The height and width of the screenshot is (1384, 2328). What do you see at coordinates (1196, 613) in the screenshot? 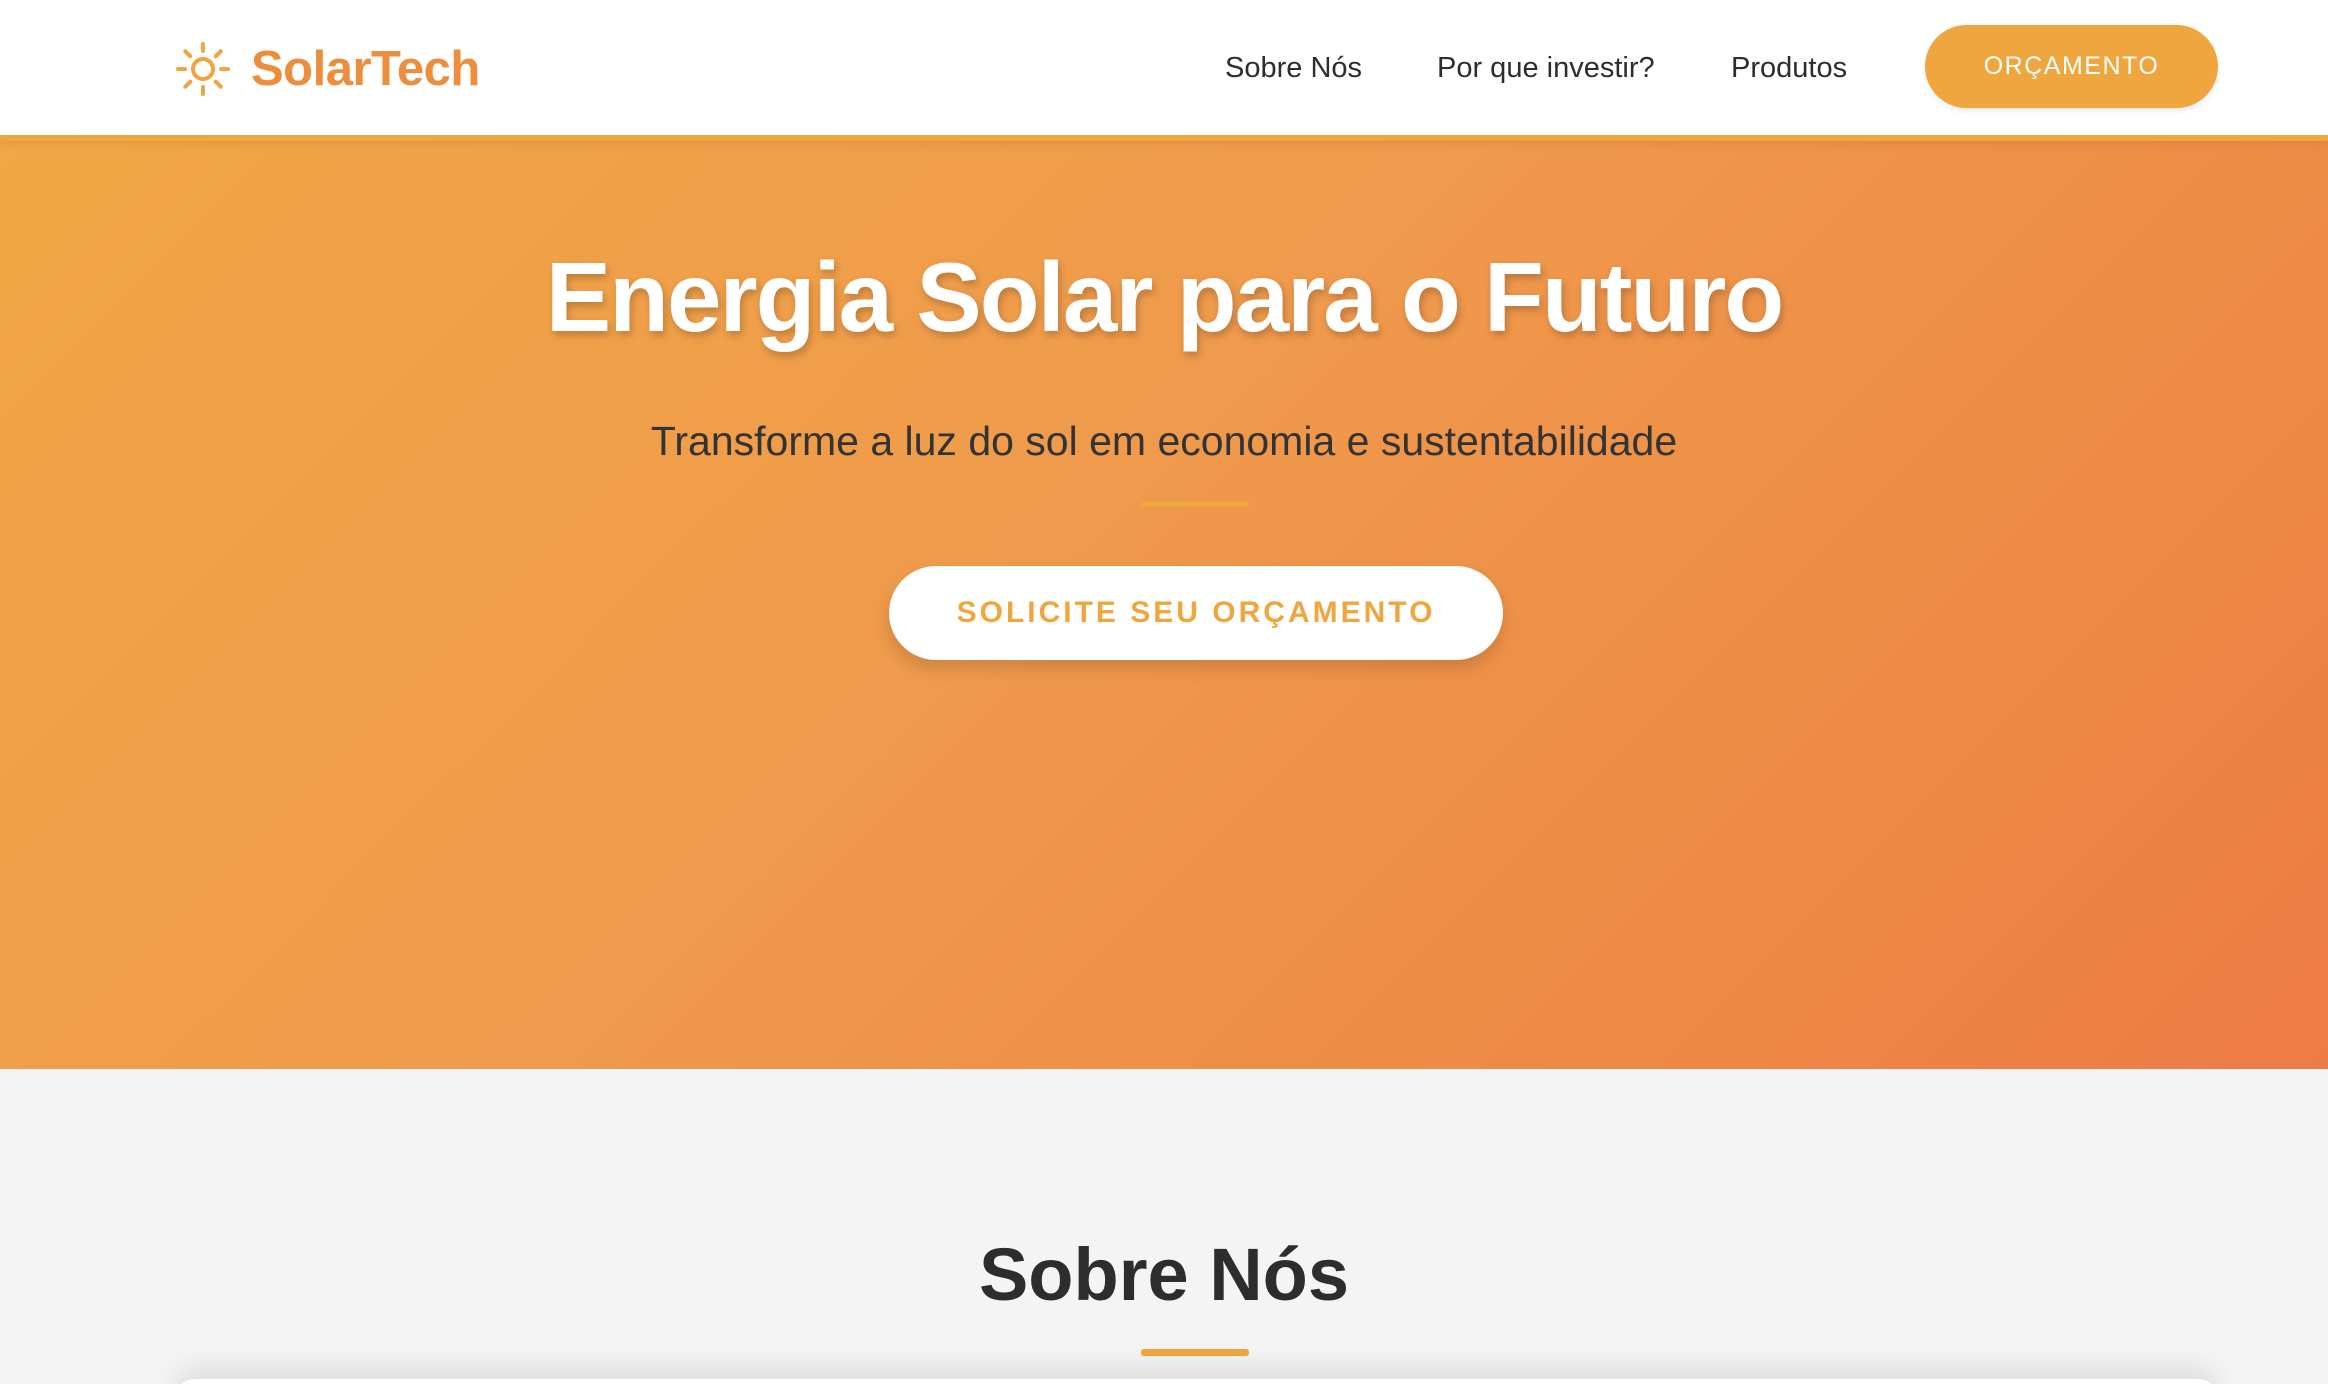
I see `solicite-orcamento-button: SOLICITE SEU ORÇAMENTO` at bounding box center [1196, 613].